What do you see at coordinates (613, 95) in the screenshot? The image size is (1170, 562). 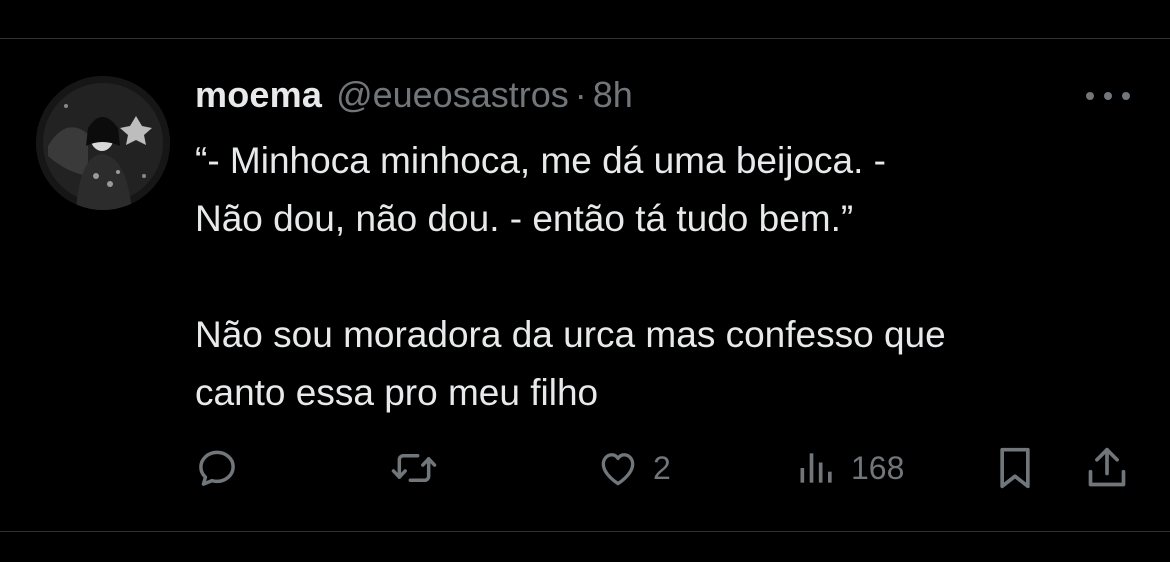 I see `tweet-timestamp: 8h` at bounding box center [613, 95].